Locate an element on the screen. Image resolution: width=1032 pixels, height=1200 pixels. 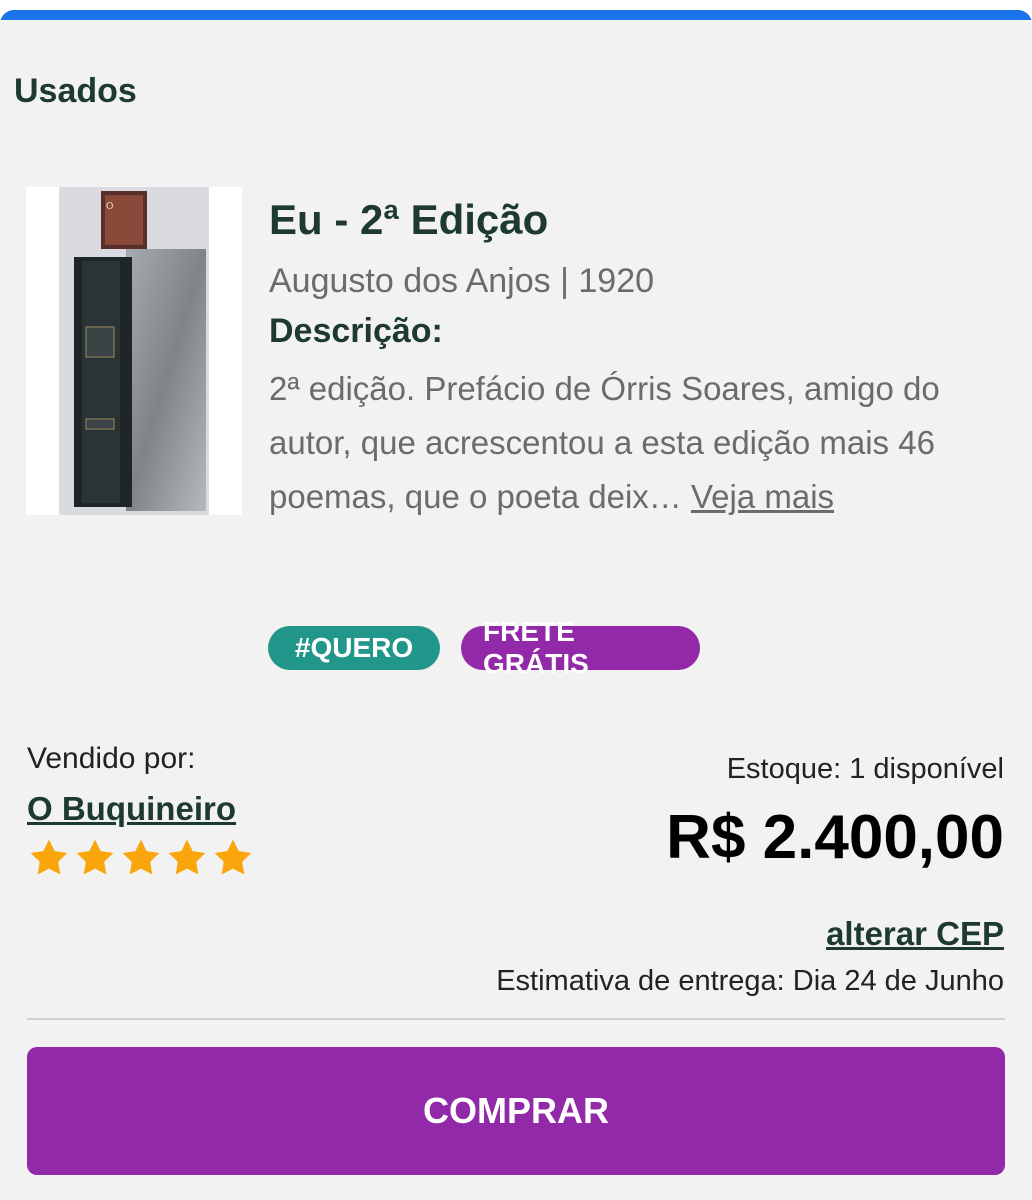
svg-text: O is located at coordinates (109, 207).